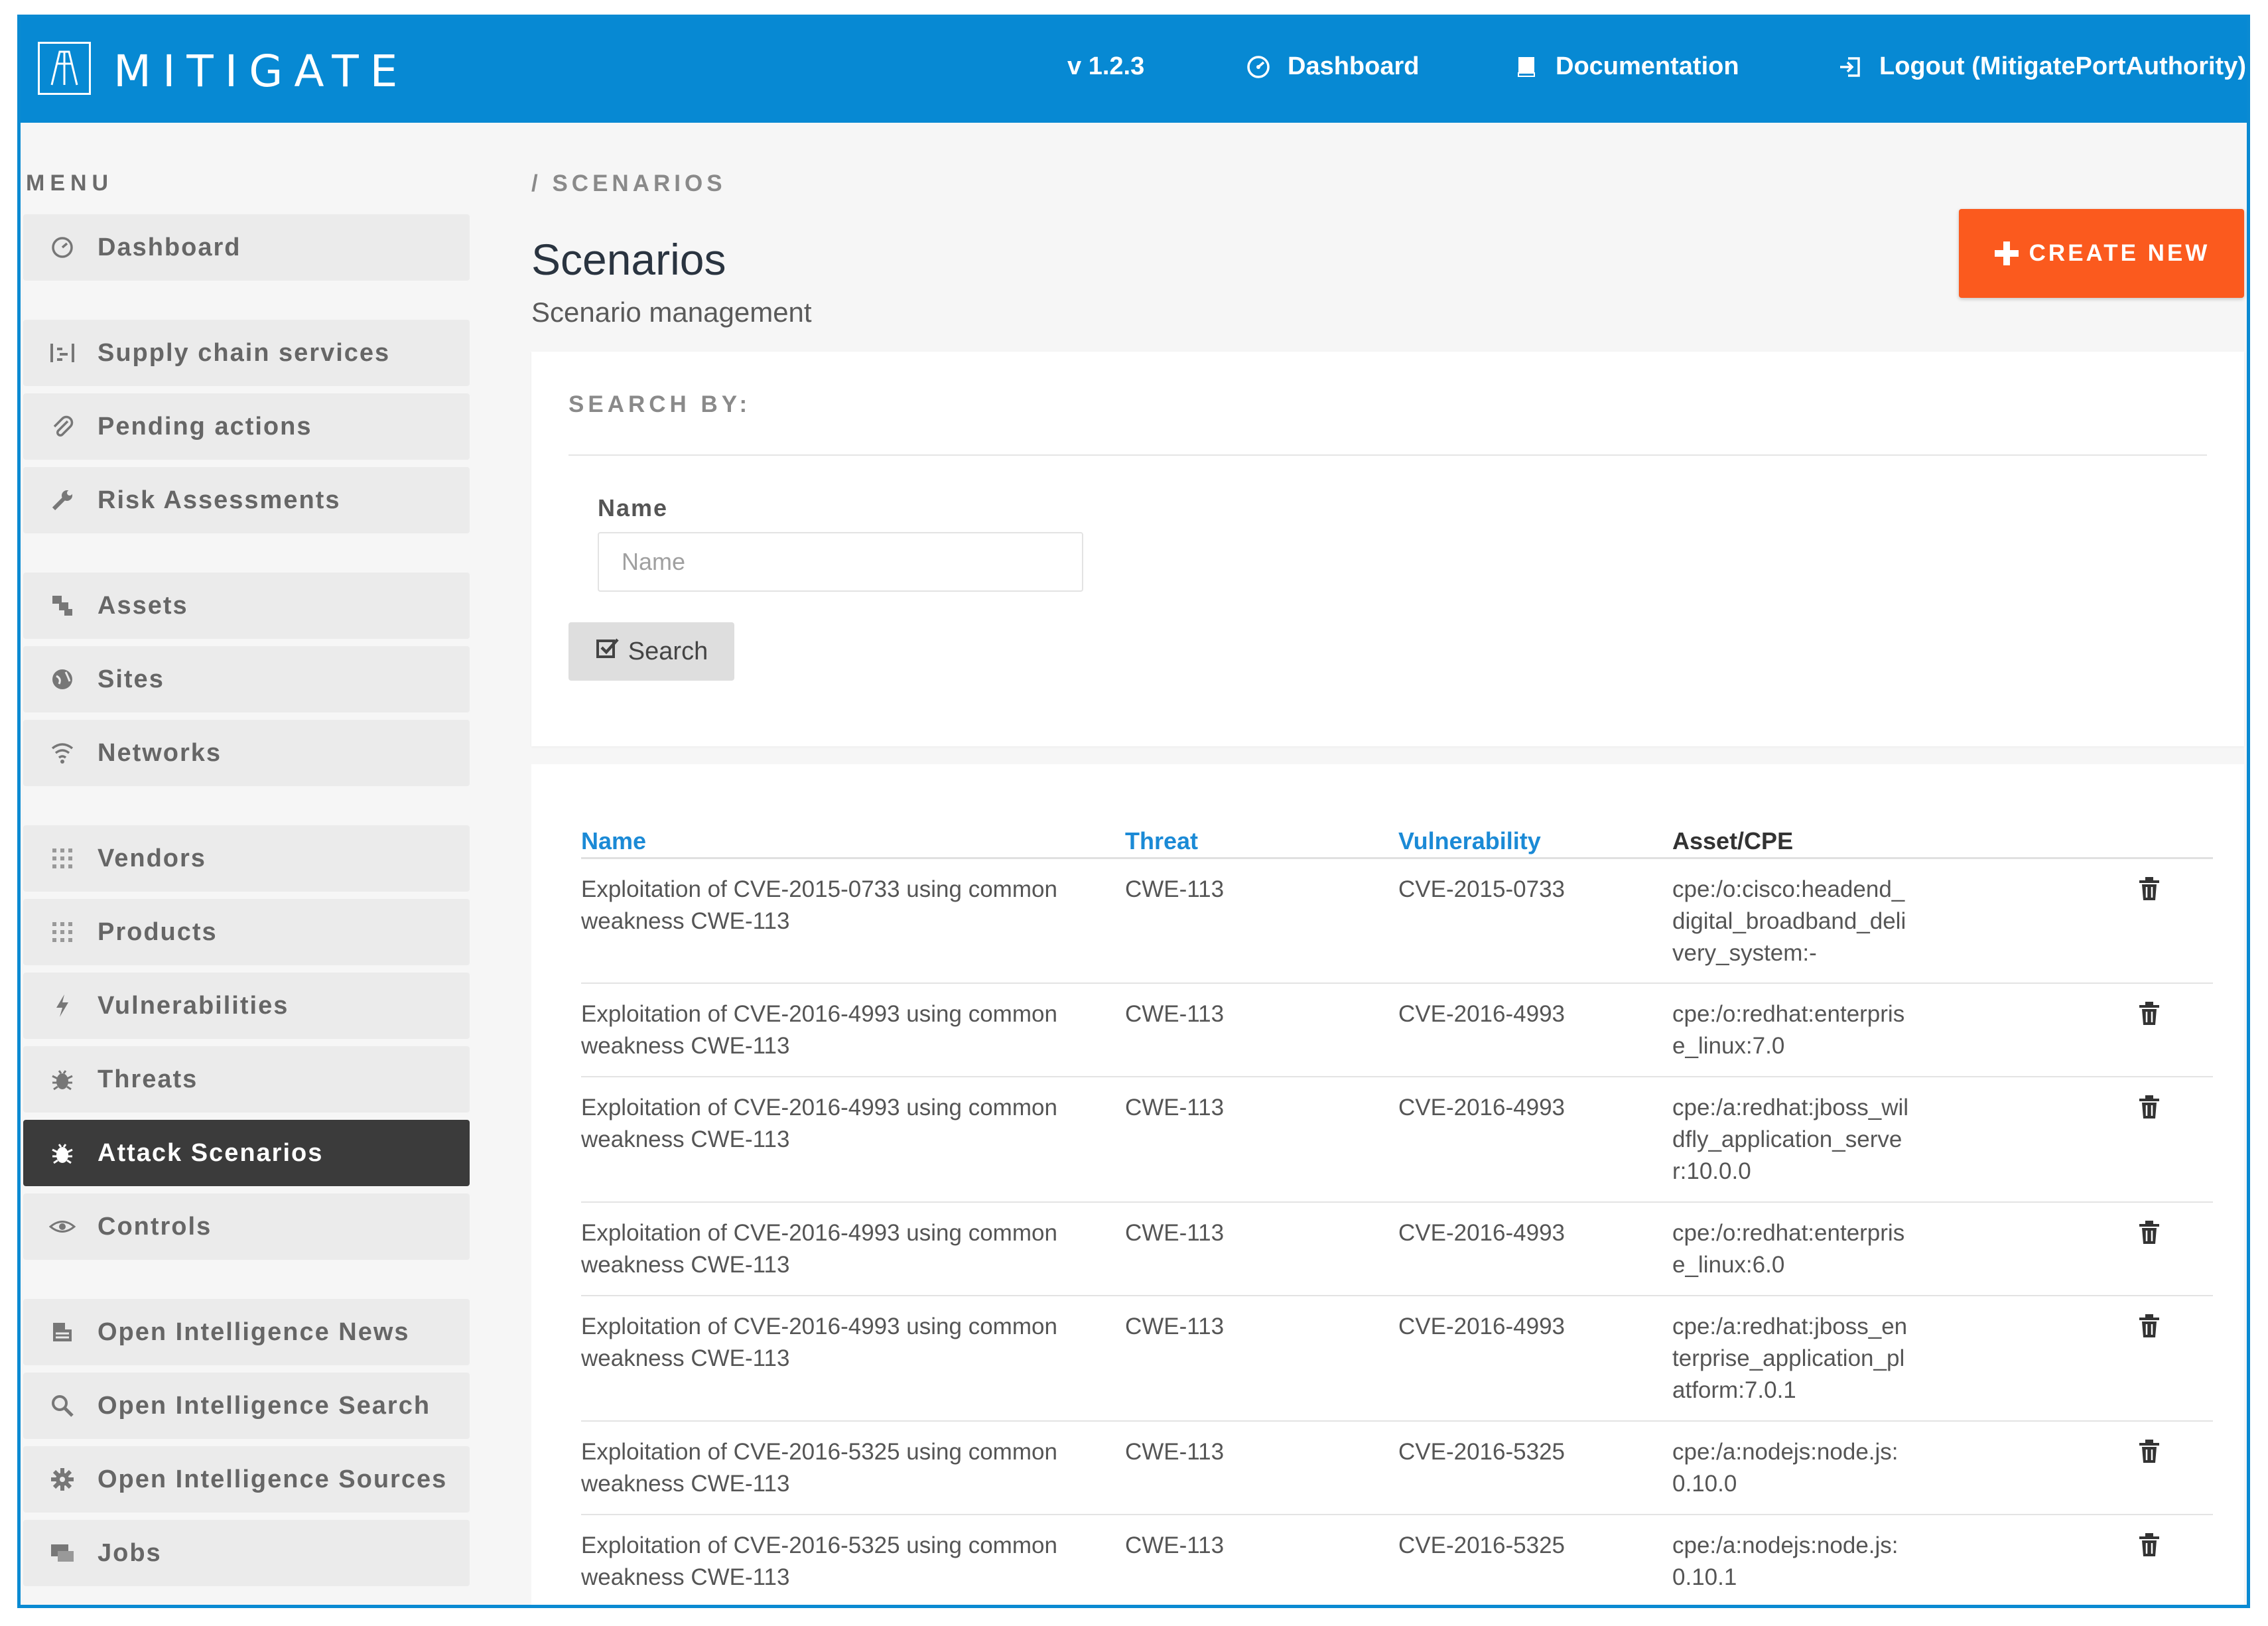 This screenshot has height=1626, width=2268. I want to click on create-new-button: CREATE NEW, so click(2102, 253).